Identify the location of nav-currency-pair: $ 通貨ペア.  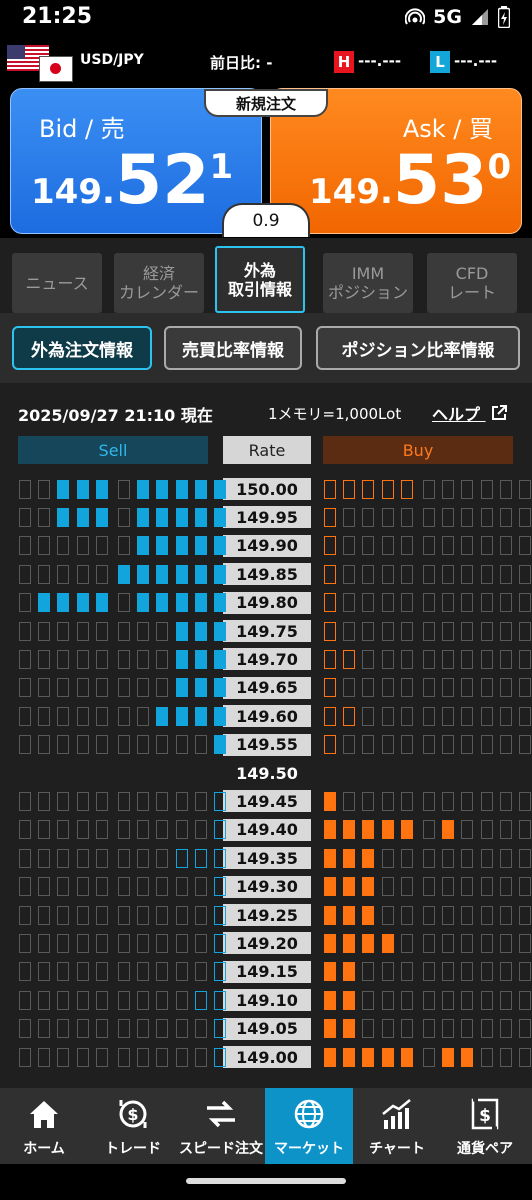
(485, 1126).